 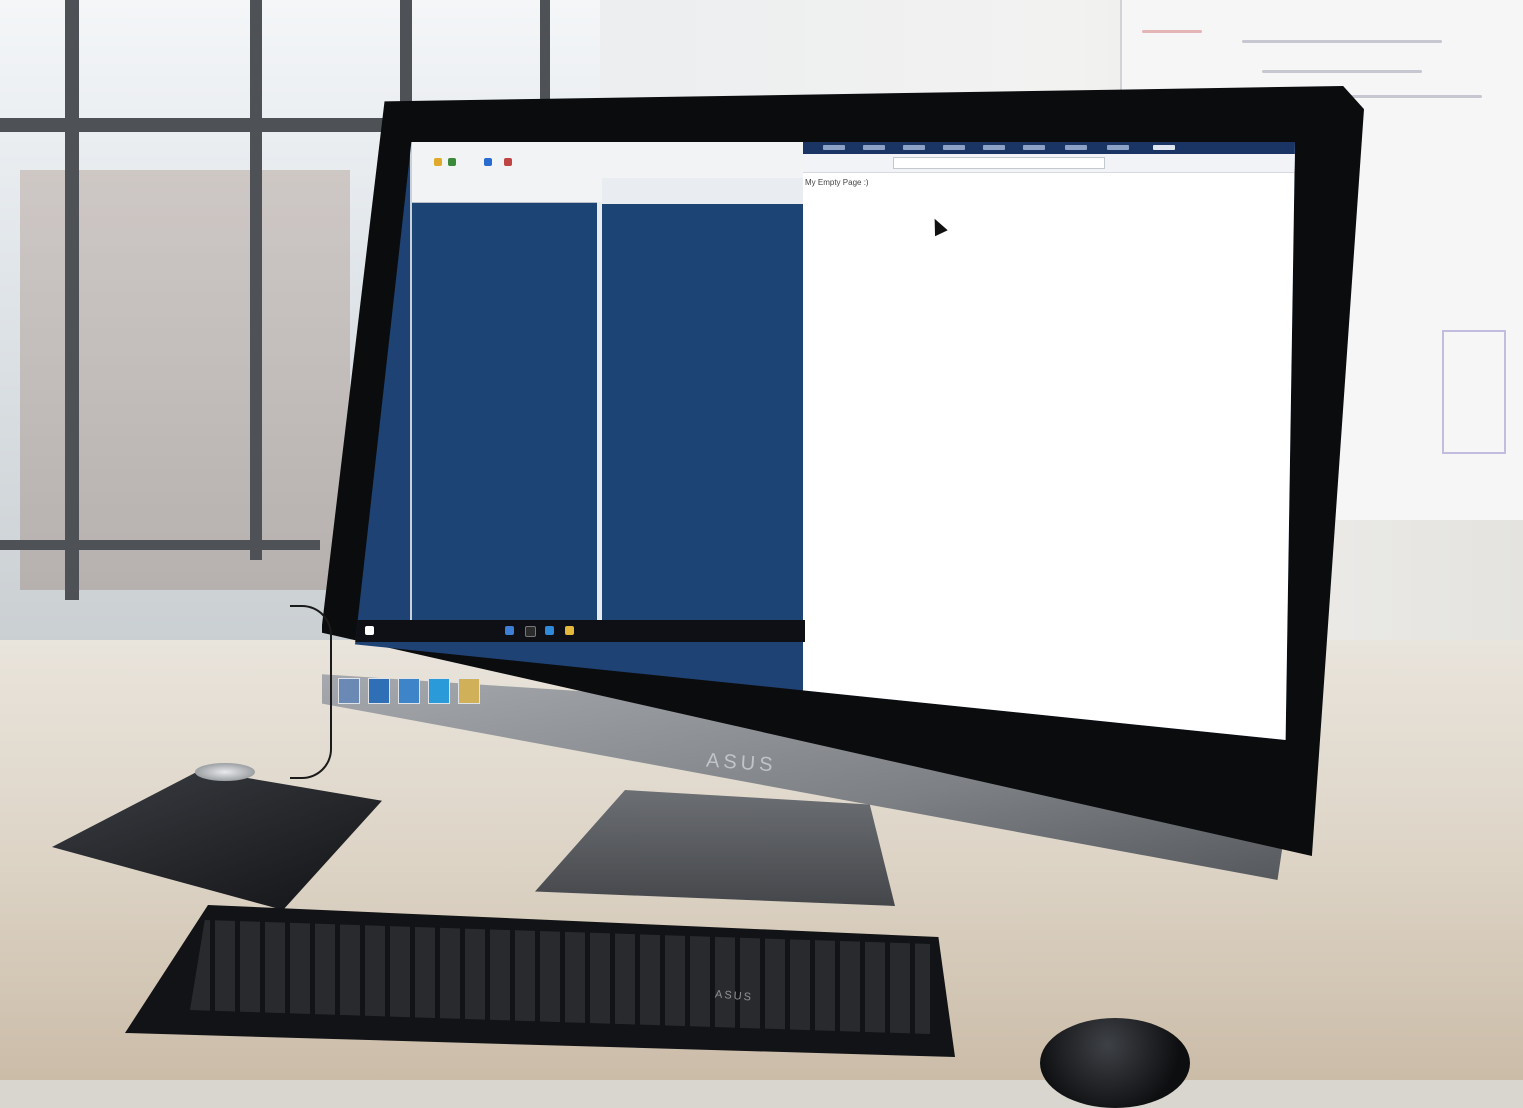 I want to click on mouse, so click(x=1115, y=1063).